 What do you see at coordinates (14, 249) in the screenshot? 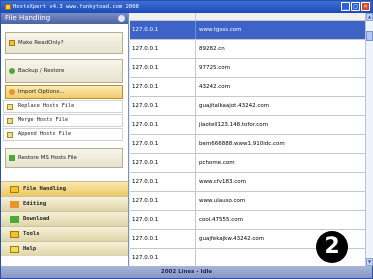
I see `help-icon` at bounding box center [14, 249].